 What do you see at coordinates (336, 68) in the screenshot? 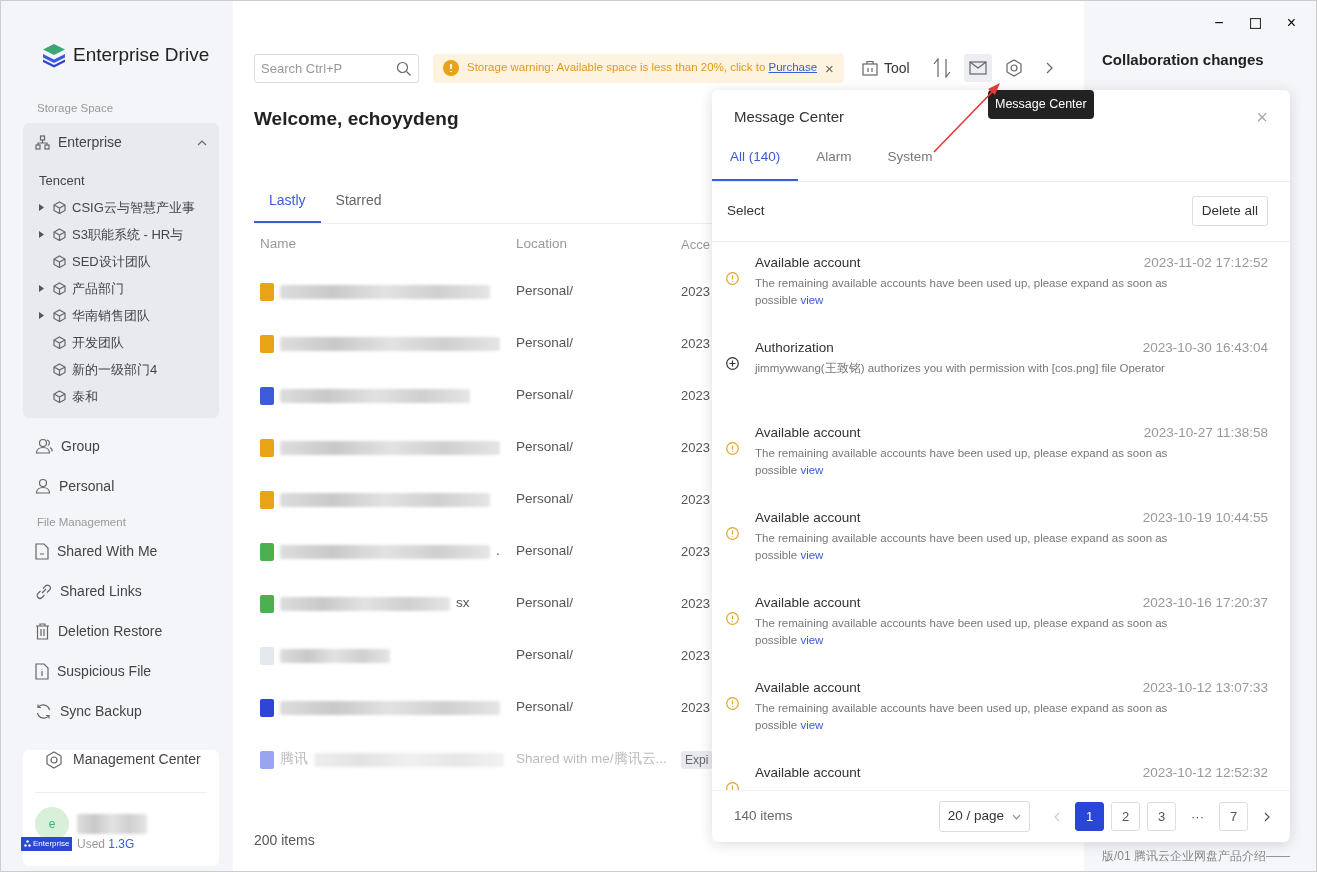
I see `search-field: Search Ctrl+P` at bounding box center [336, 68].